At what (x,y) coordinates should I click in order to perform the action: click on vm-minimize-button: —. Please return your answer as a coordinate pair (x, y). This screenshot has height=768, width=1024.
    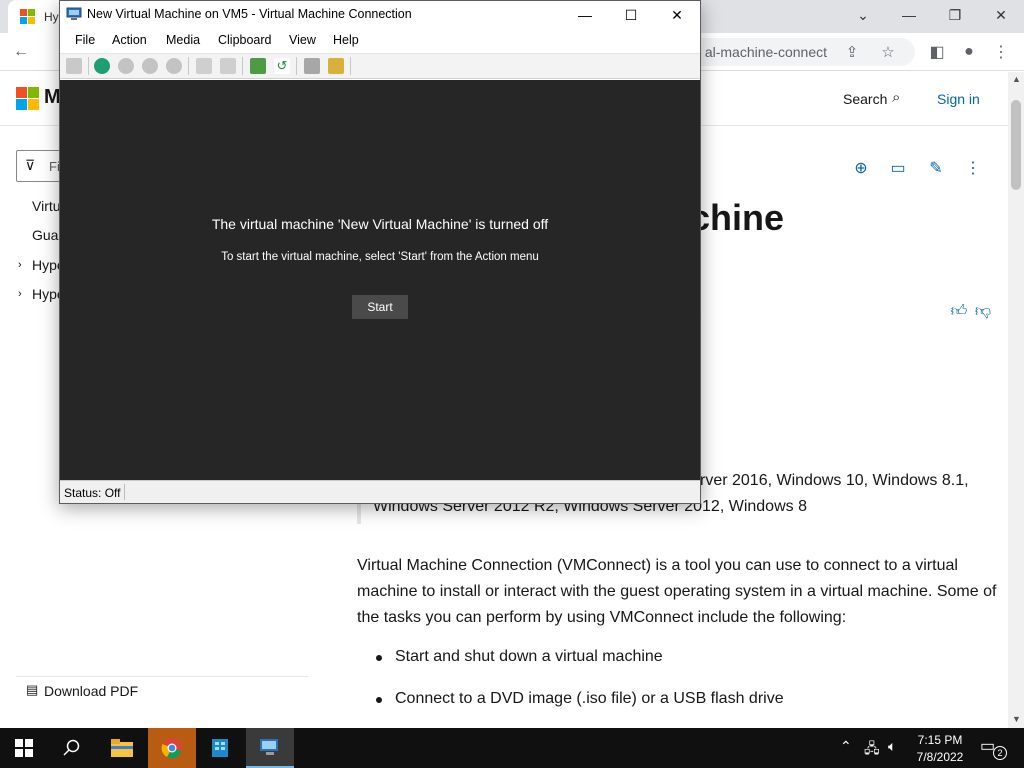
    Looking at the image, I should click on (585, 15).